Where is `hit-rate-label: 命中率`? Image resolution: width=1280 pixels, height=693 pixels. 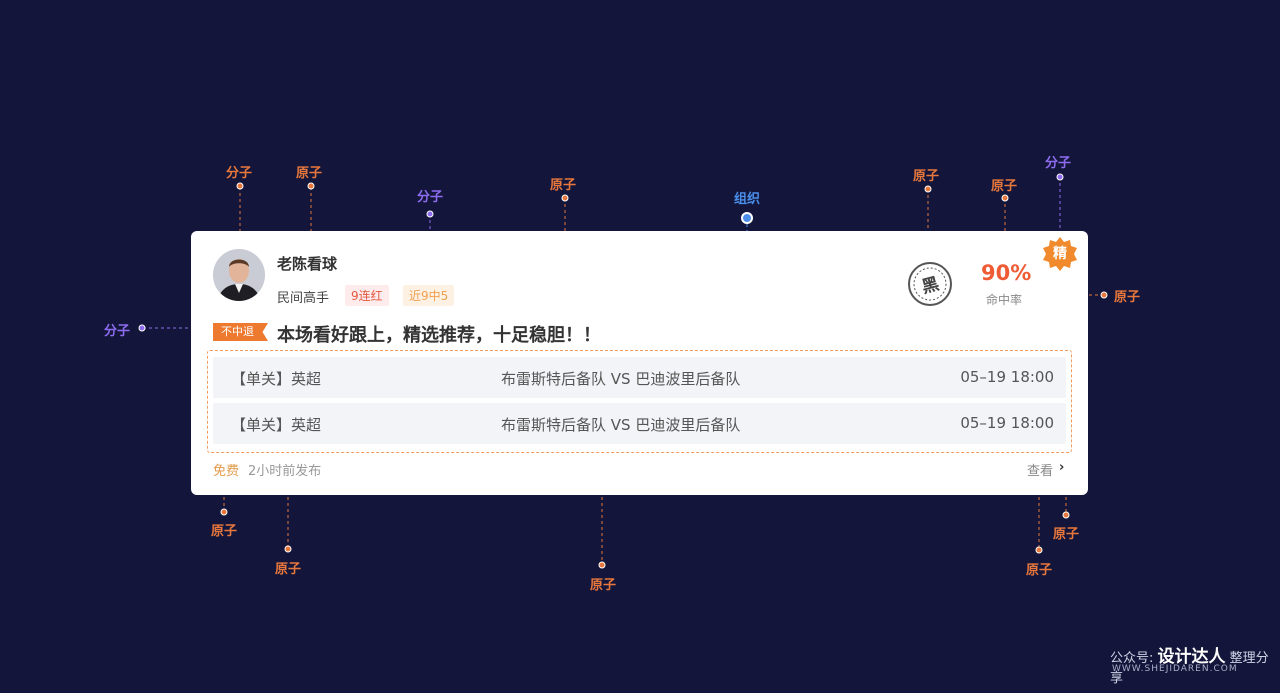 hit-rate-label: 命中率 is located at coordinates (1004, 300).